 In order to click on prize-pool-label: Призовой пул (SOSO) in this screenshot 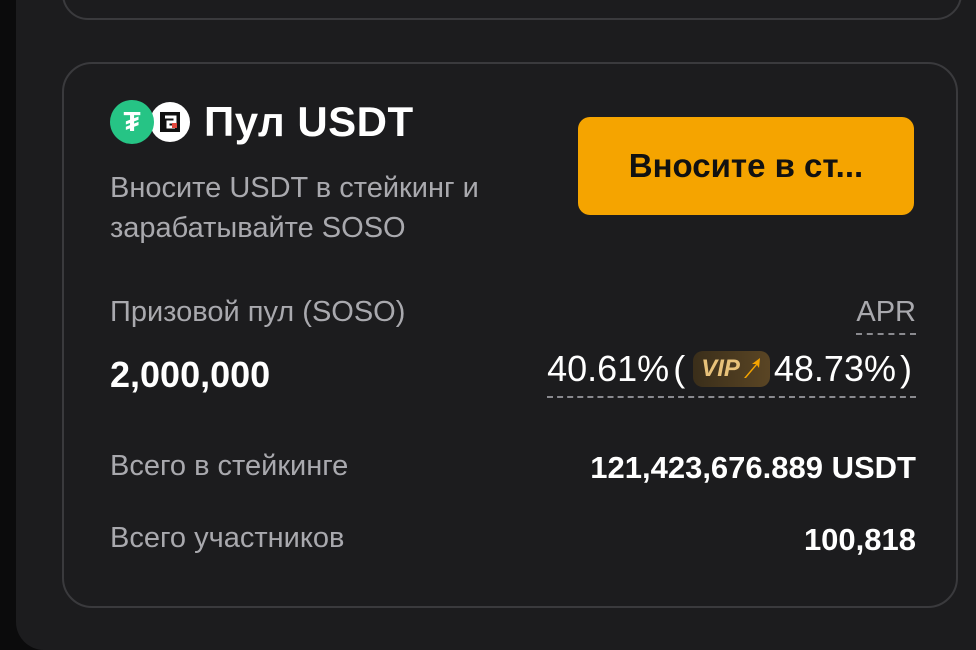, I will do `click(258, 312)`.